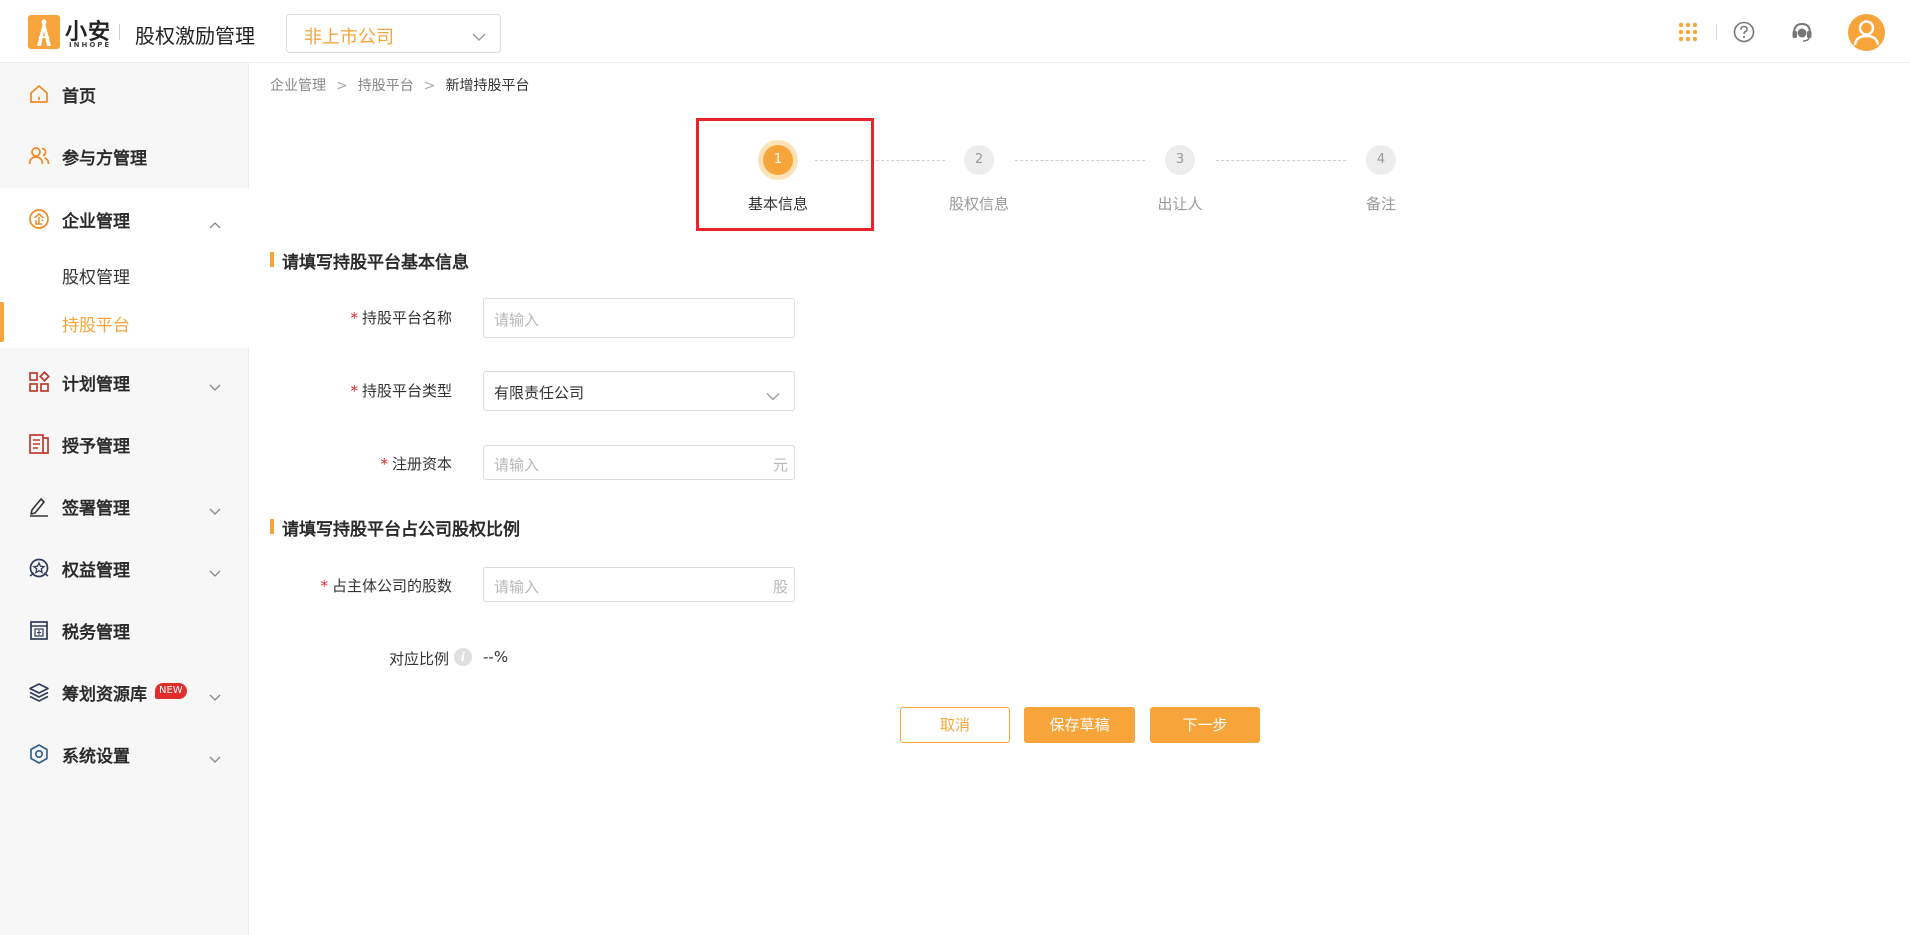  I want to click on sidebar-item-settings: 系统设置, so click(124, 754).